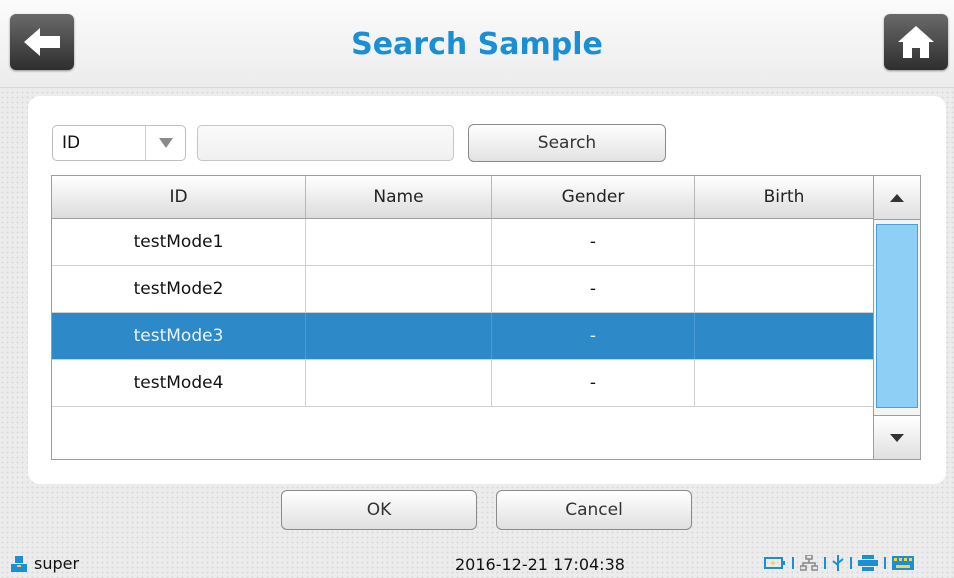 The width and height of the screenshot is (954, 578). What do you see at coordinates (868, 563) in the screenshot?
I see `printer-icon` at bounding box center [868, 563].